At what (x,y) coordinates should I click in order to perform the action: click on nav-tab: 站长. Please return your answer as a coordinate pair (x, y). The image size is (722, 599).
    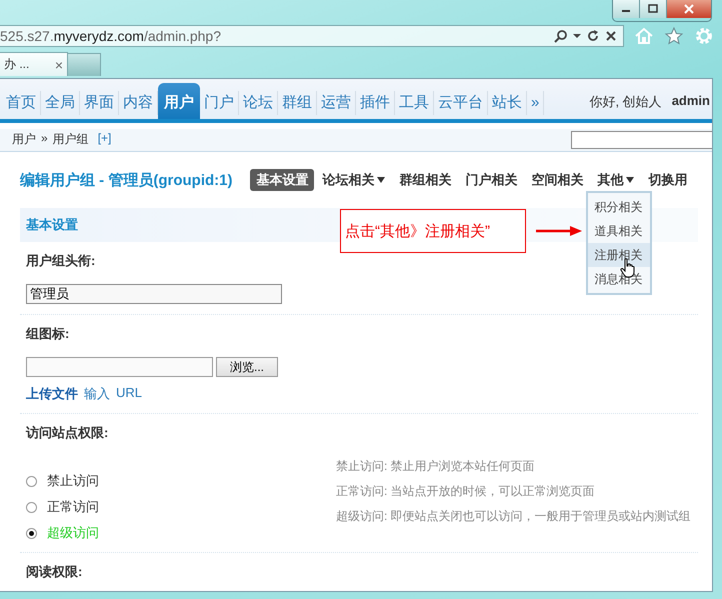
    Looking at the image, I should click on (507, 102).